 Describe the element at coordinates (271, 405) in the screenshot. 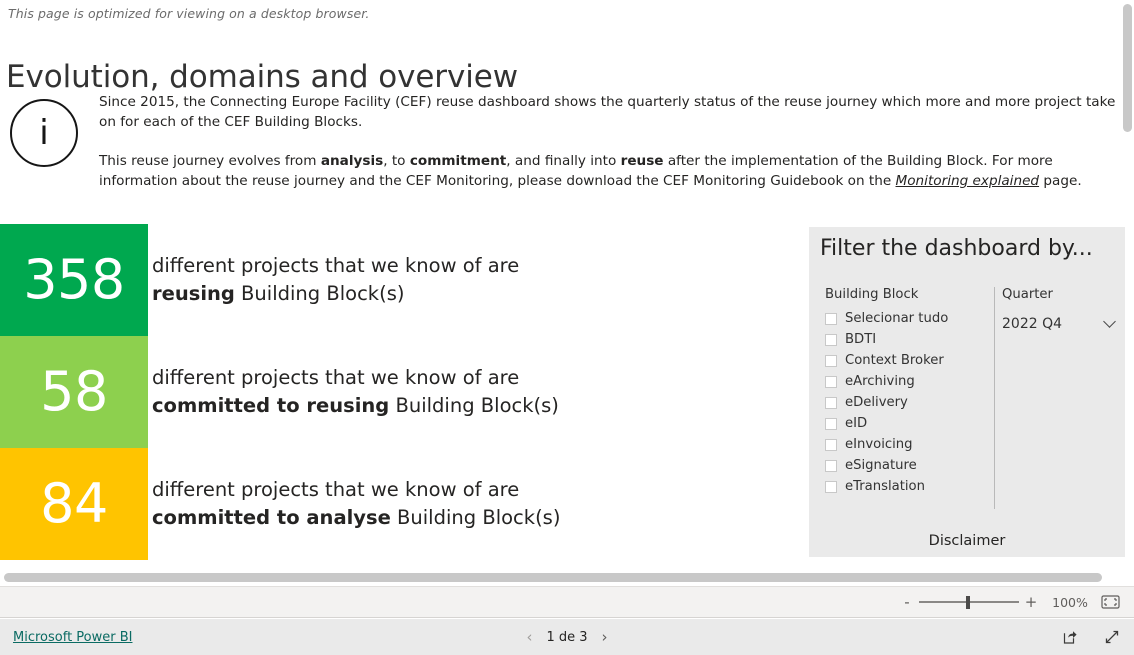

I see `kpi-desc-bold-committed-reusing: committed to reusing` at that location.